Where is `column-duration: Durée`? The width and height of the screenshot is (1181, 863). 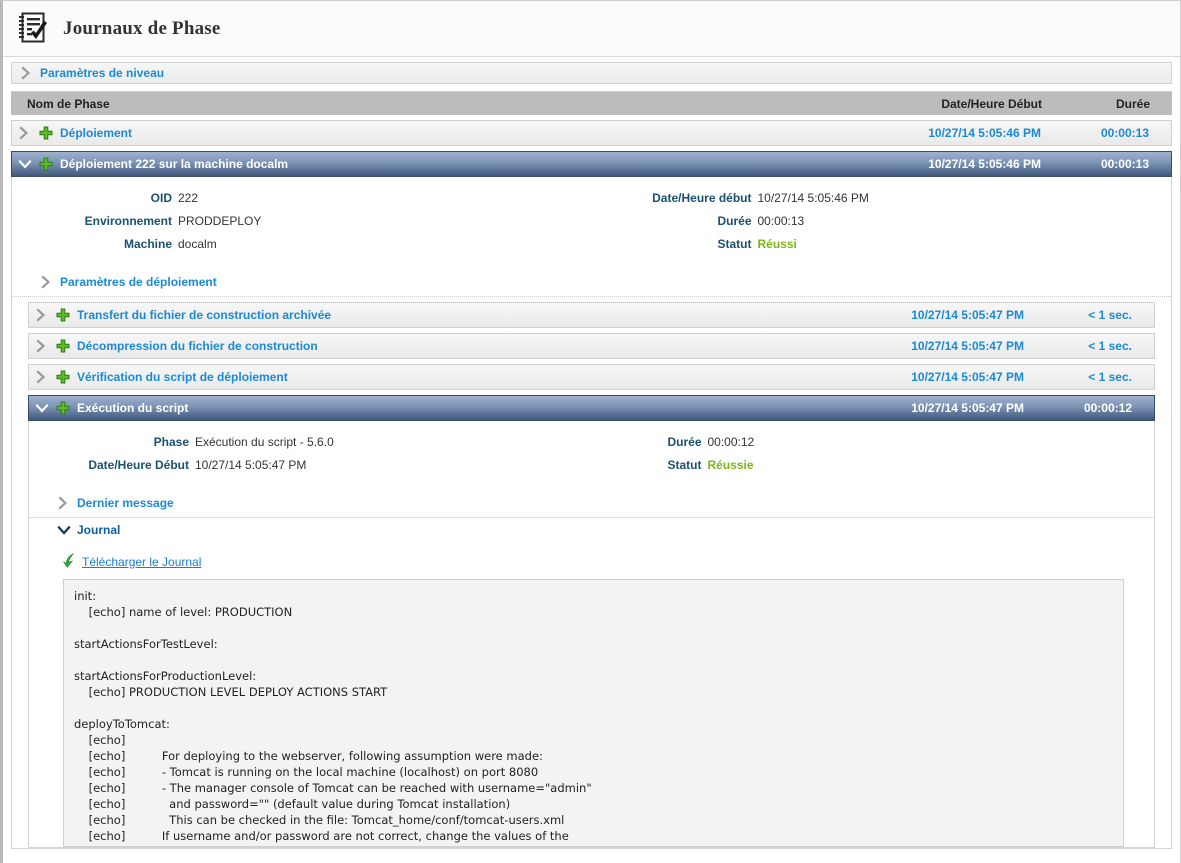
column-duration: Durée is located at coordinates (1132, 103).